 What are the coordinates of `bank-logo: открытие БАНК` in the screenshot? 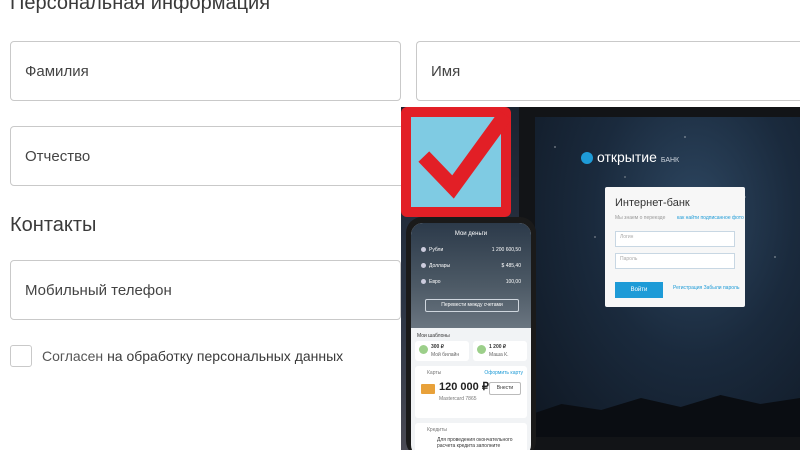 It's located at (630, 157).